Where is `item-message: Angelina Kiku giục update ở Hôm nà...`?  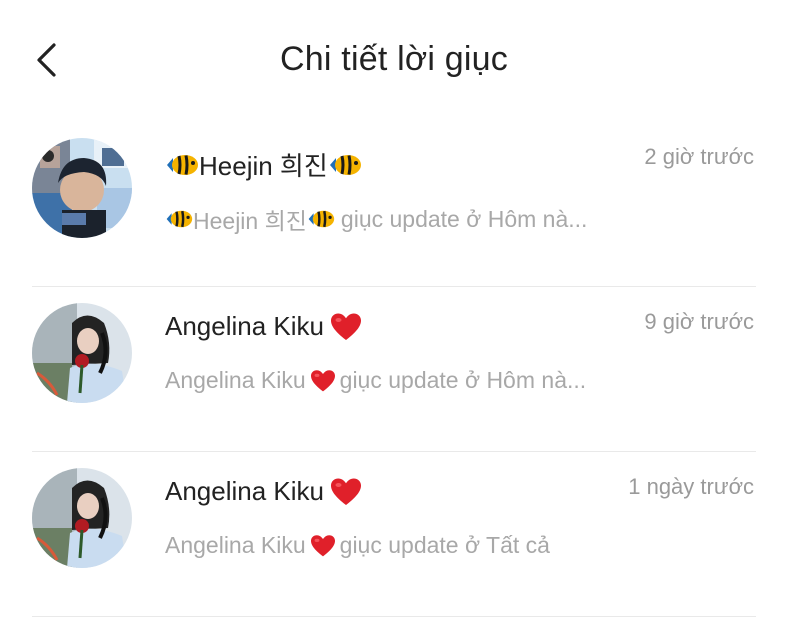 item-message: Angelina Kiku giục update ở Hôm nà... is located at coordinates (375, 380).